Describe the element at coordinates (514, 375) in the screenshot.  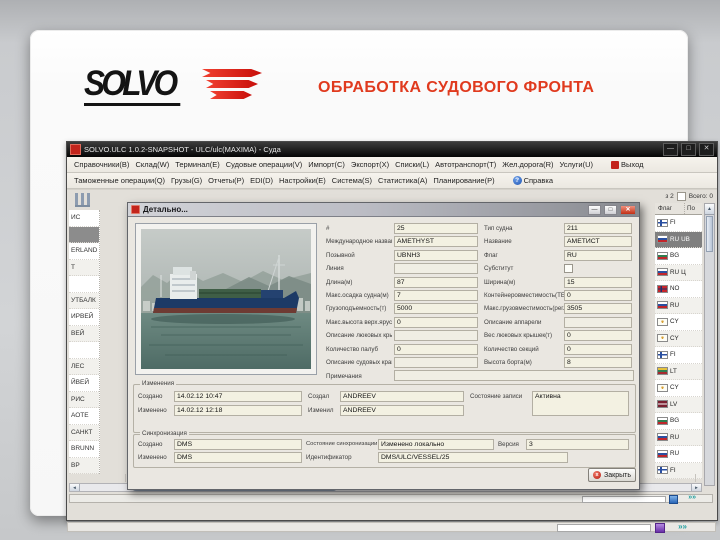
I see `notes-field` at that location.